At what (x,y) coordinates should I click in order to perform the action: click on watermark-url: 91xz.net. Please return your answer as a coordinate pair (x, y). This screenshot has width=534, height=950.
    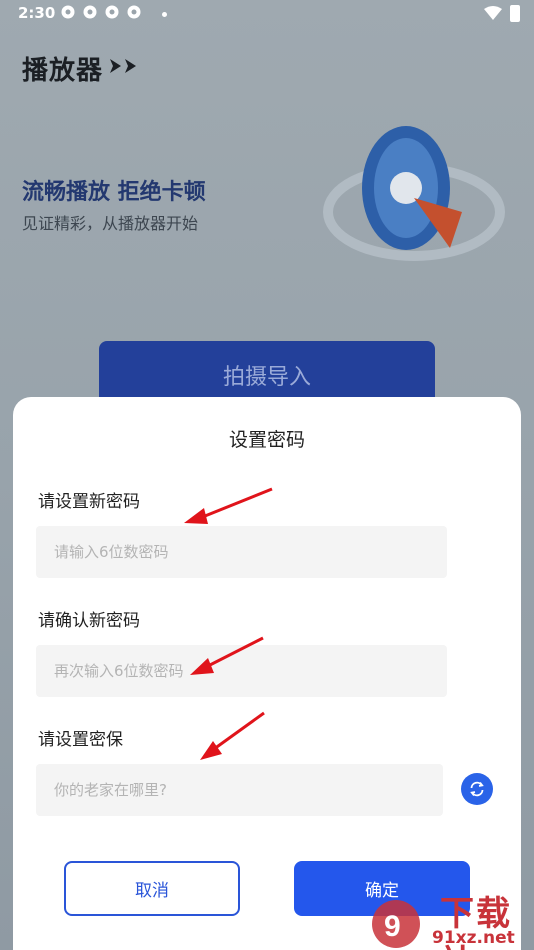
    Looking at the image, I should click on (473, 938).